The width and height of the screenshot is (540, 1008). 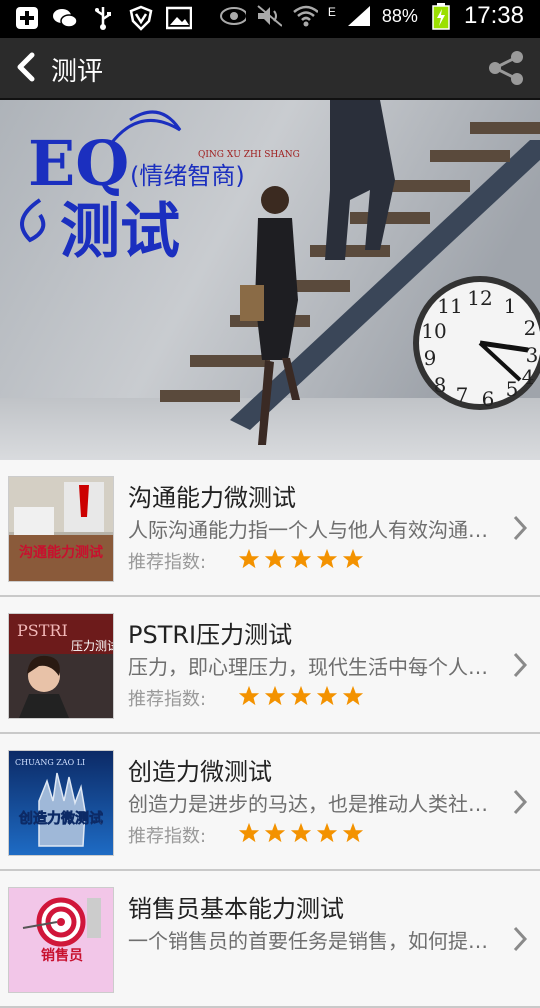 What do you see at coordinates (232, 16) in the screenshot?
I see `eye-icon` at bounding box center [232, 16].